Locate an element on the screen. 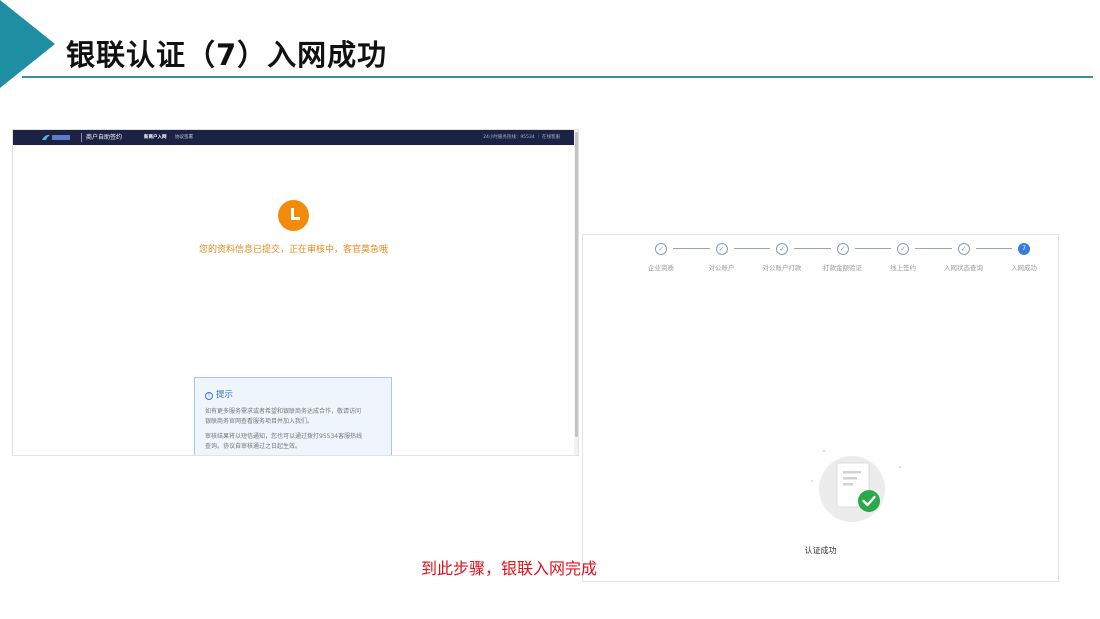 The height and width of the screenshot is (619, 1100). step-active-indicator: 7 is located at coordinates (1024, 249).